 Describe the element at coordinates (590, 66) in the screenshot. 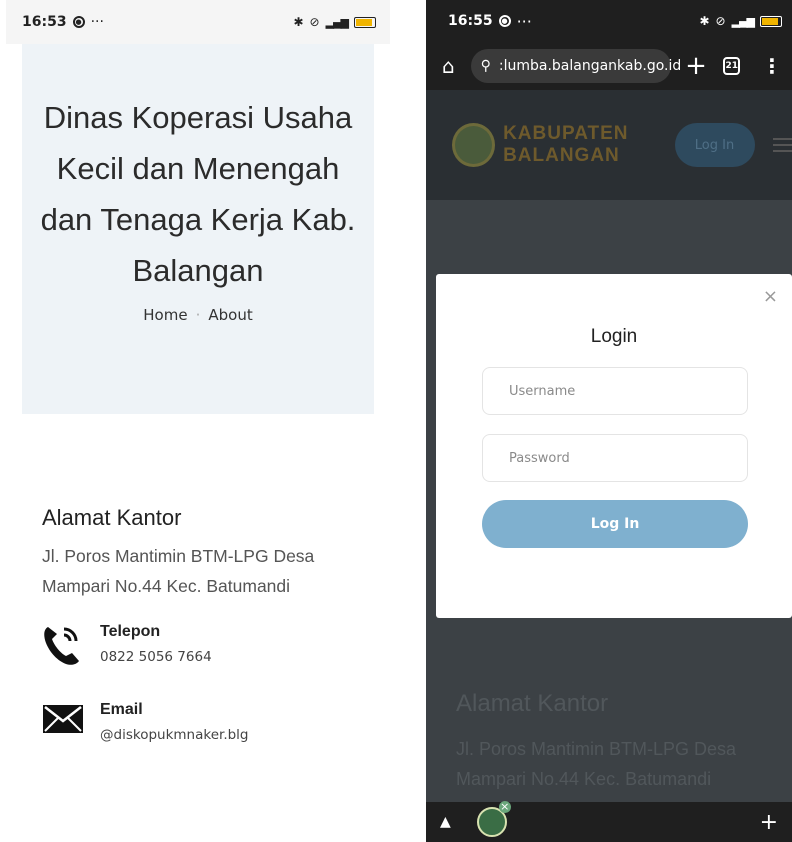

I see `url-text: :lumba.balangankab.go.id` at that location.